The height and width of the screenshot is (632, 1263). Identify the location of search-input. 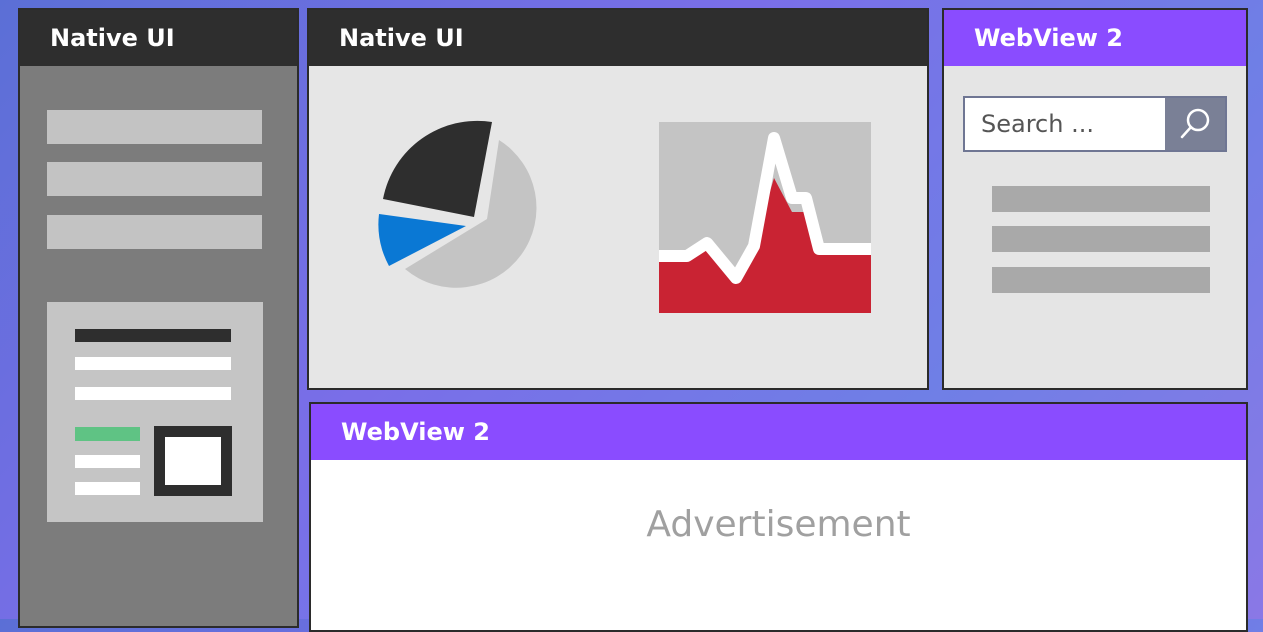
(1067, 124).